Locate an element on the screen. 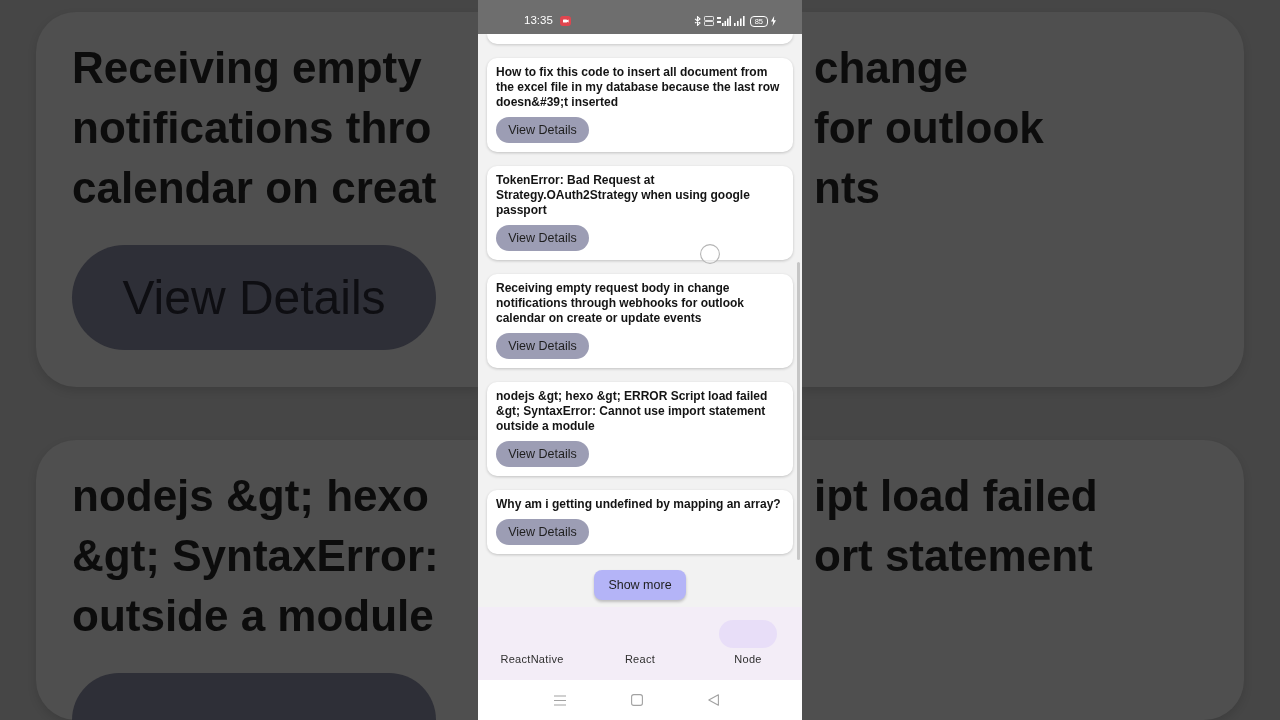 This screenshot has height=720, width=1280. touch-indicator-icon is located at coordinates (710, 254).